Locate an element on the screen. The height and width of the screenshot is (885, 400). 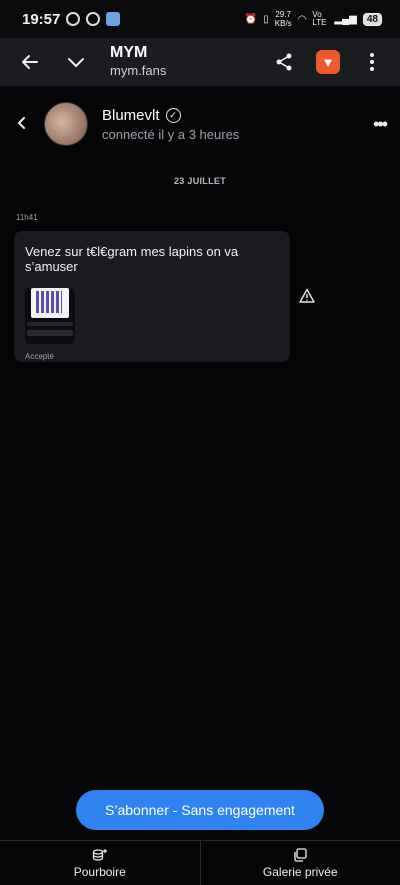
browser-menu-button is located at coordinates (372, 62).